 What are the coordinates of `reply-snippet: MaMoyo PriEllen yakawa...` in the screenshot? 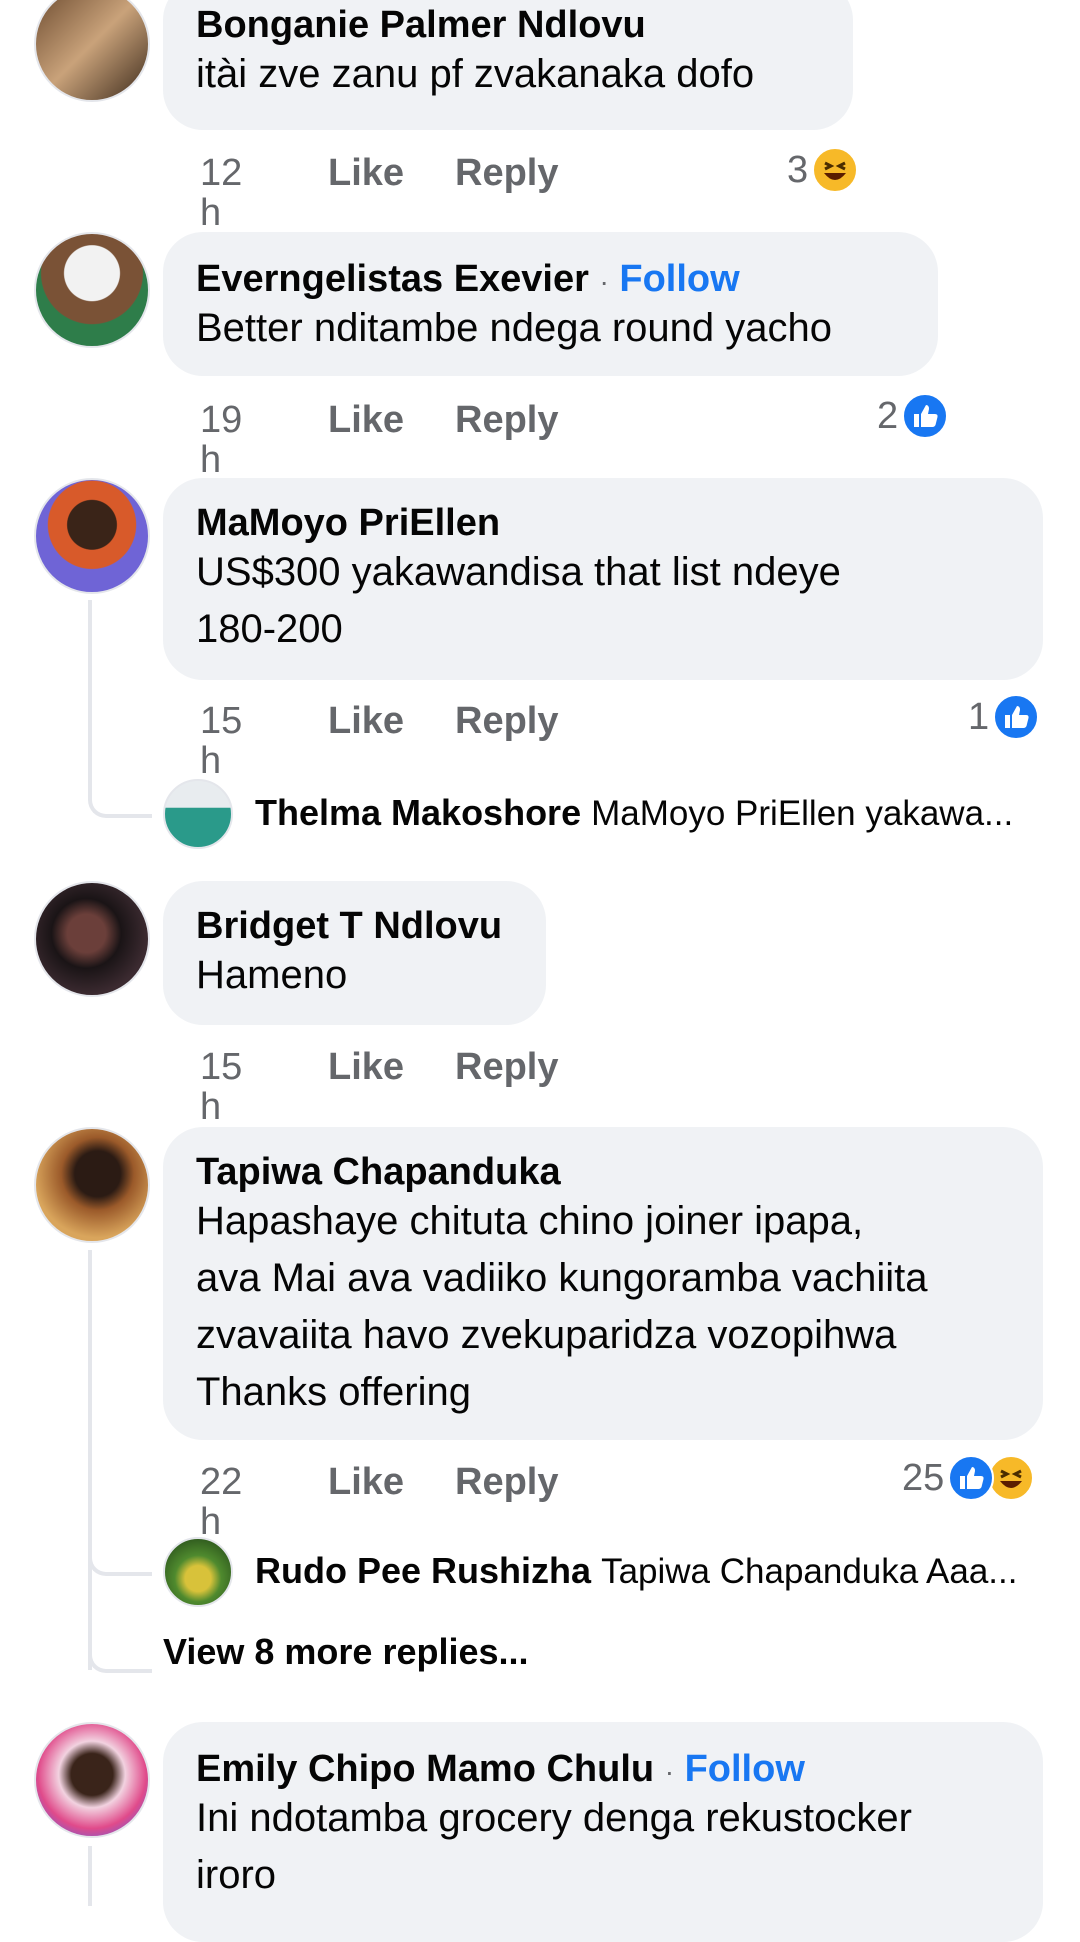 It's located at (802, 813).